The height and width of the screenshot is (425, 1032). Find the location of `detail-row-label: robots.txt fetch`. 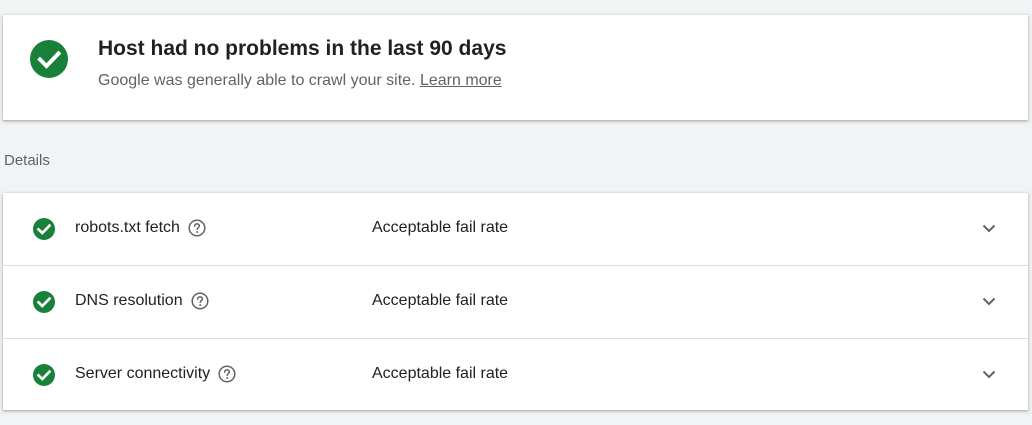

detail-row-label: robots.txt fetch is located at coordinates (127, 227).